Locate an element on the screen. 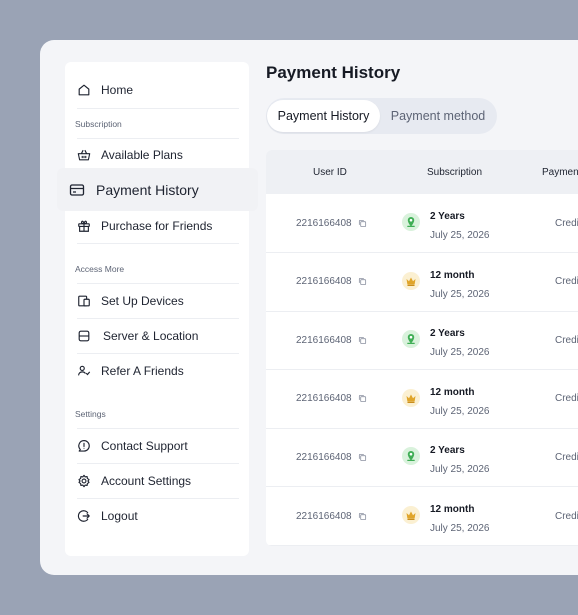 This screenshot has width=578, height=615. sidebar-item-label: Payment History is located at coordinates (147, 189).